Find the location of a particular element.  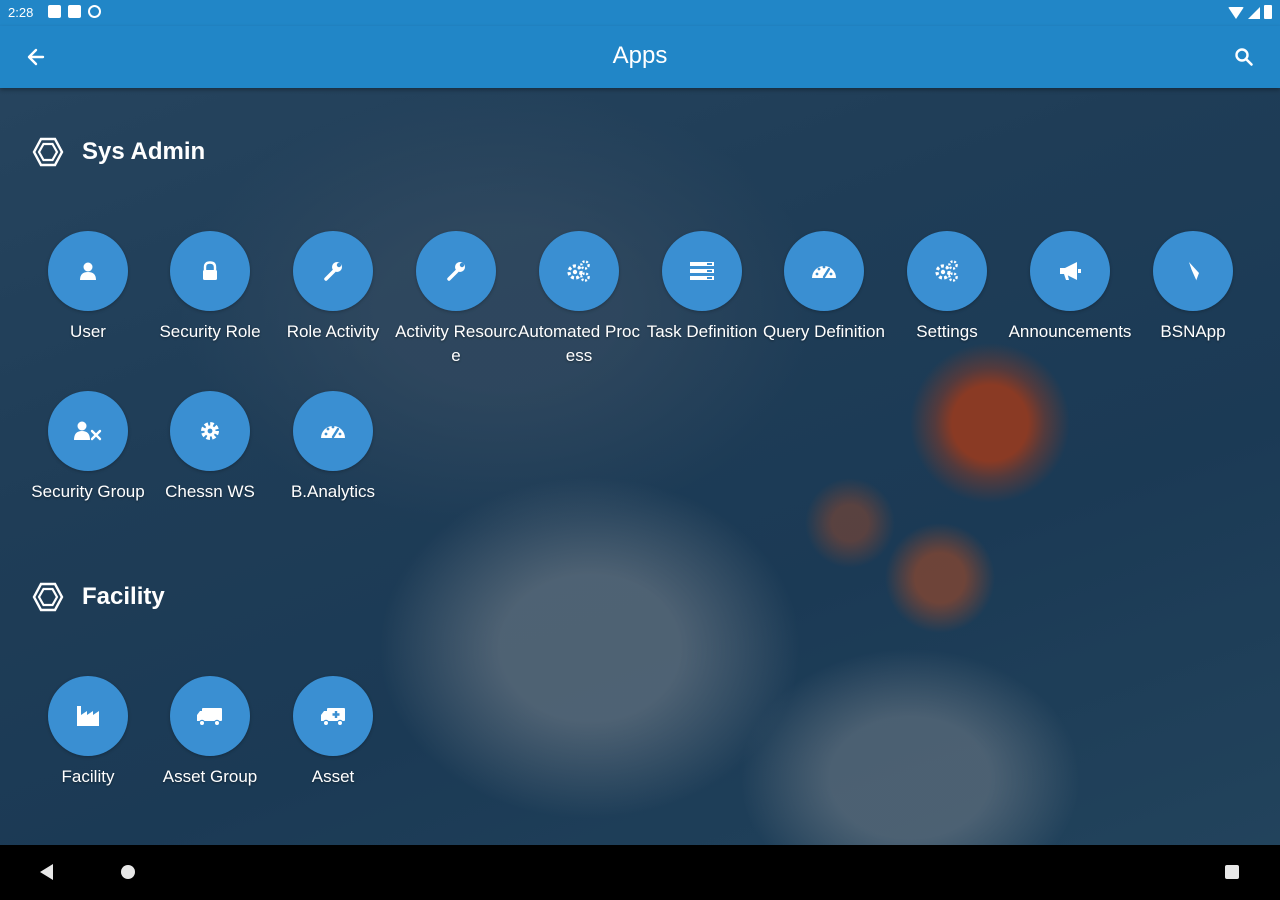

megaphone-icon is located at coordinates (1070, 271).